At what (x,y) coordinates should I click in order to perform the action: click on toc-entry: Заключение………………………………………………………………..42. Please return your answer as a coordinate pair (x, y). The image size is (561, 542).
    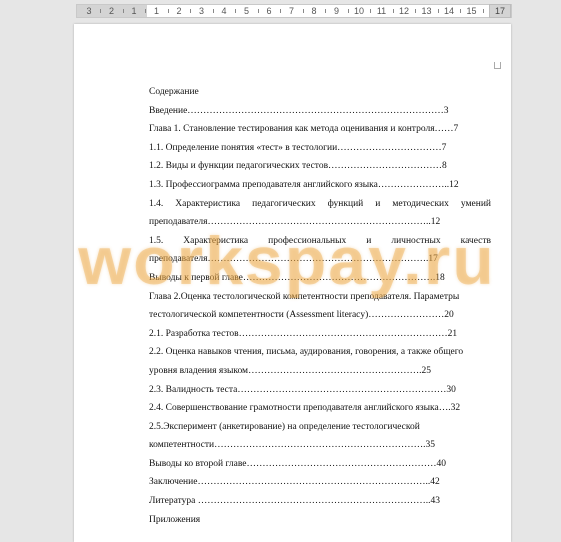
    Looking at the image, I should click on (294, 482).